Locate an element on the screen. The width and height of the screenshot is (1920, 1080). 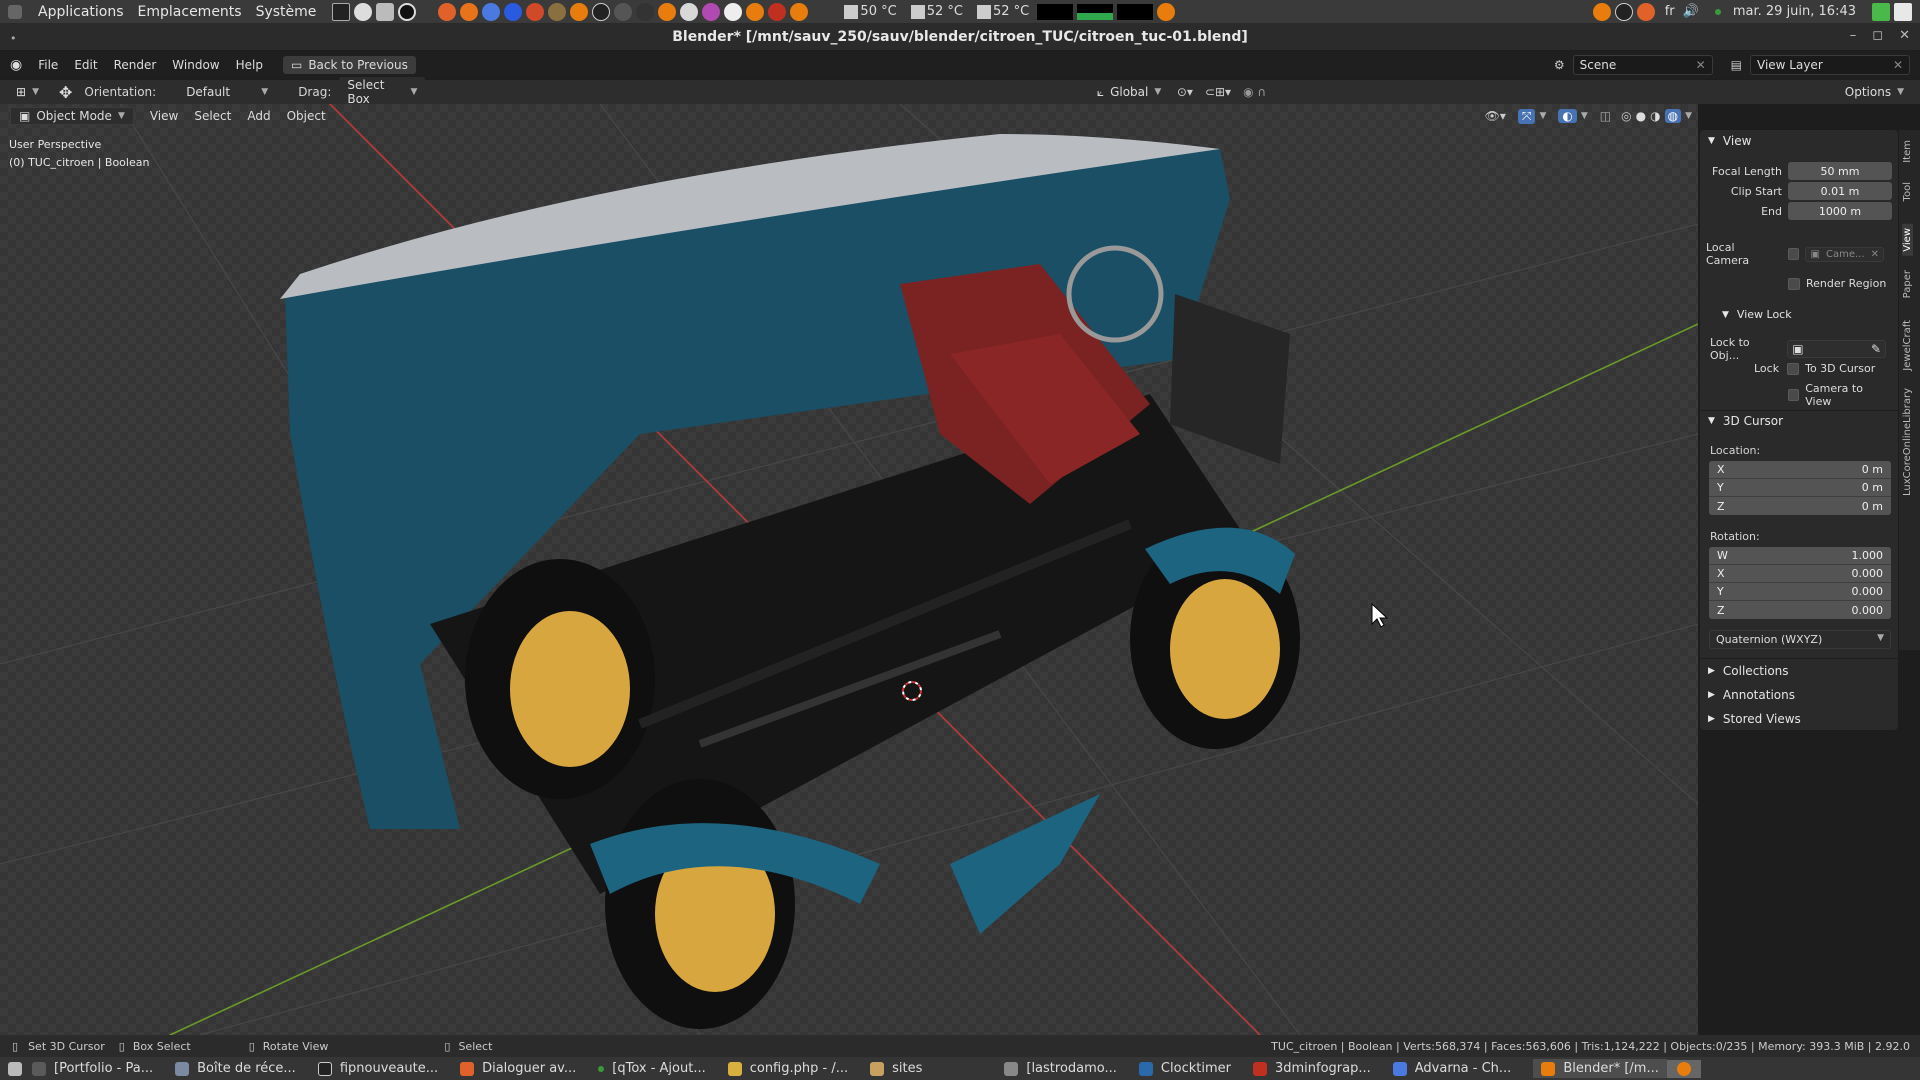
xray-toggle-icon: ◫ is located at coordinates (1605, 116).